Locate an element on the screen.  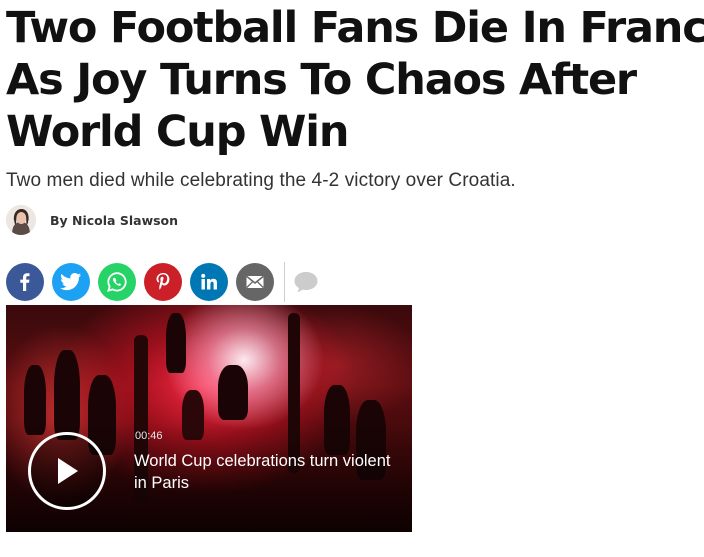
pinterest-icon is located at coordinates (163, 281).